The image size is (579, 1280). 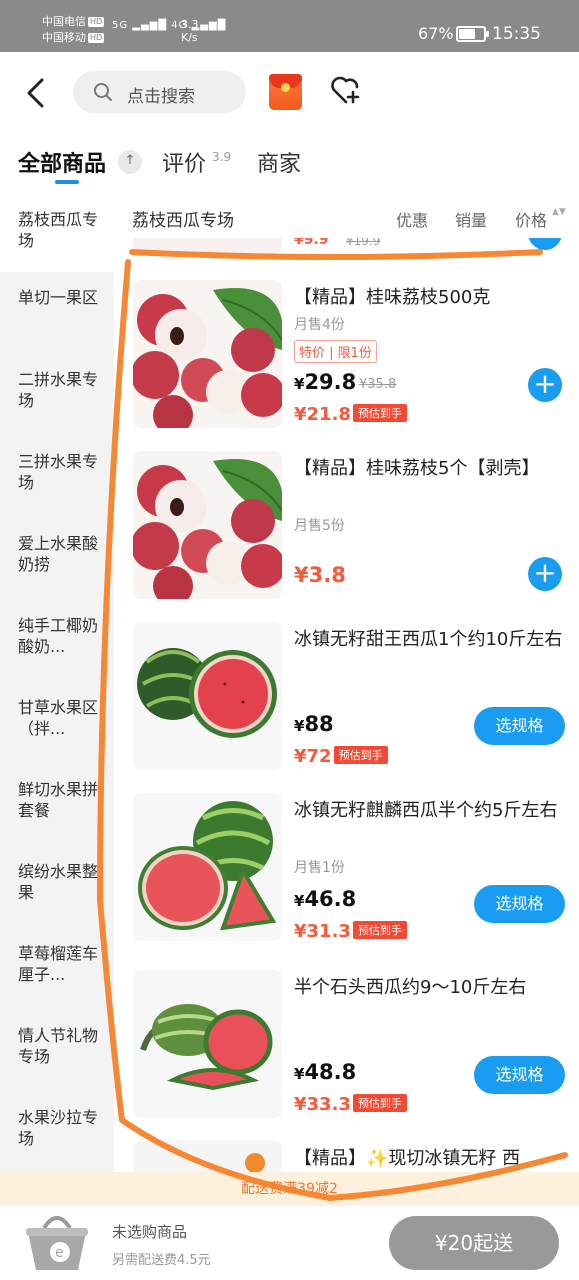 I want to click on sort-price: 价格, so click(x=531, y=219).